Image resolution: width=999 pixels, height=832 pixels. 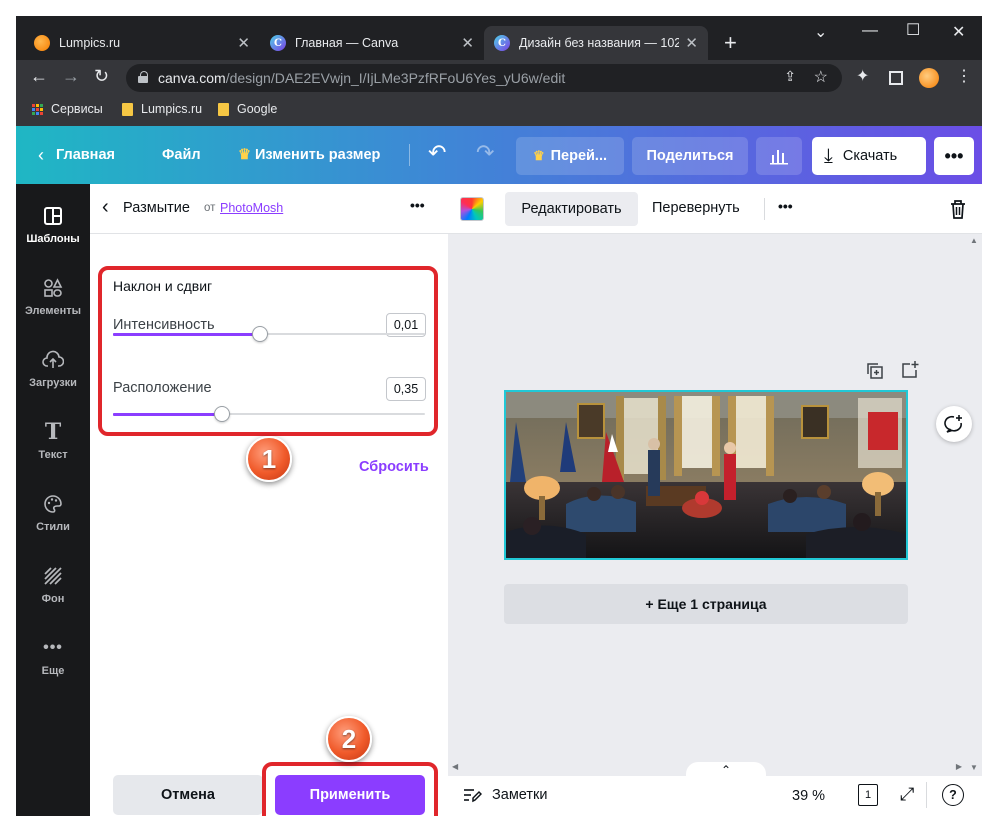 I want to click on redo-icon: ↷, so click(x=485, y=153).